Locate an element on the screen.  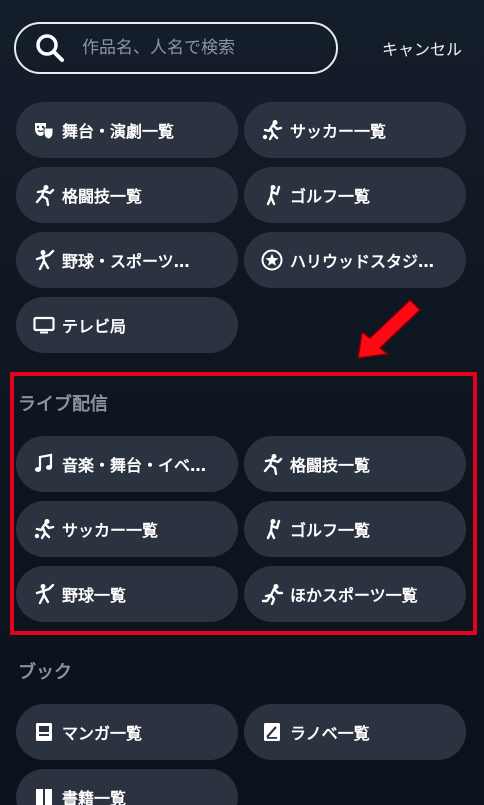
book-item-label: マンガ一覧 is located at coordinates (102, 733).